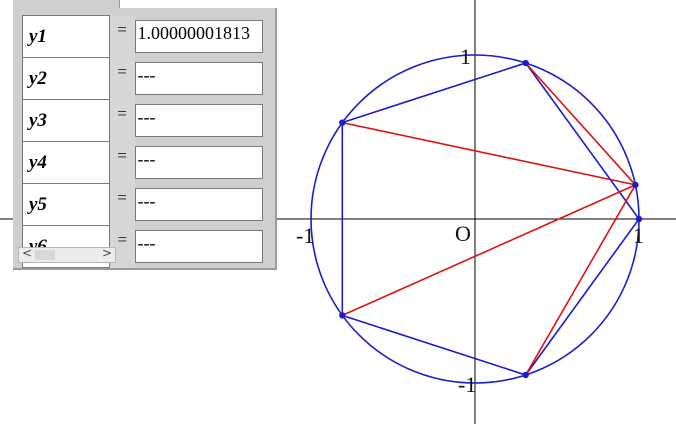 This screenshot has width=676, height=424. I want to click on origin-label: O, so click(463, 233).